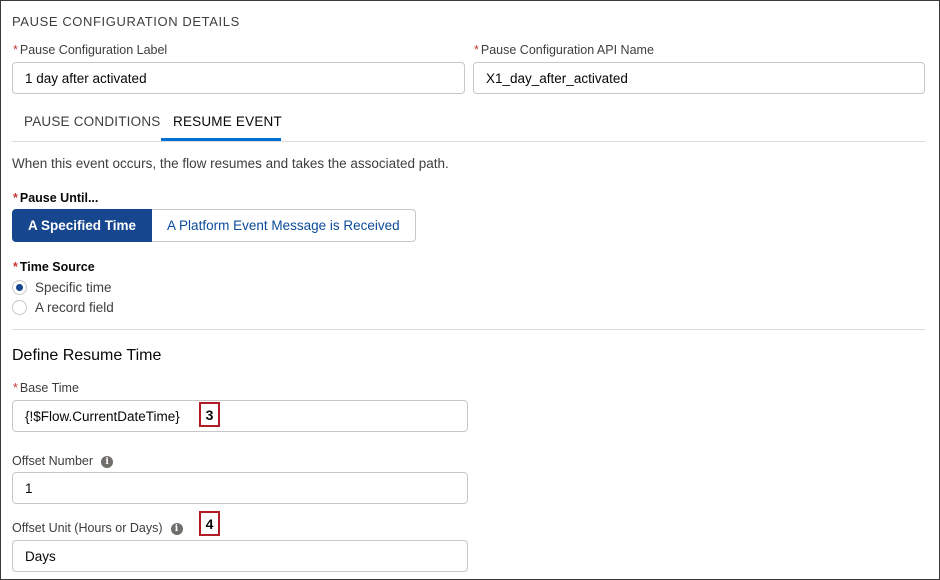 Image resolution: width=940 pixels, height=580 pixels. I want to click on base-time-input: {!$Flow.CurrentDateTime}, so click(240, 416).